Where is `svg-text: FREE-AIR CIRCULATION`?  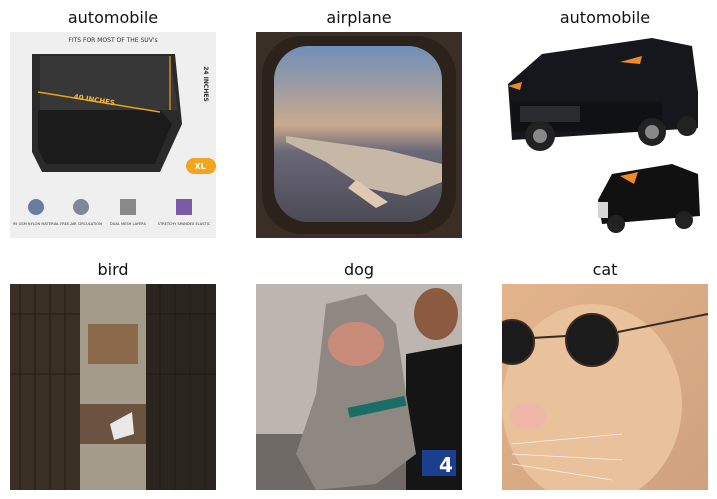
svg-text: FREE-AIR CIRCULATION is located at coordinates (81, 224).